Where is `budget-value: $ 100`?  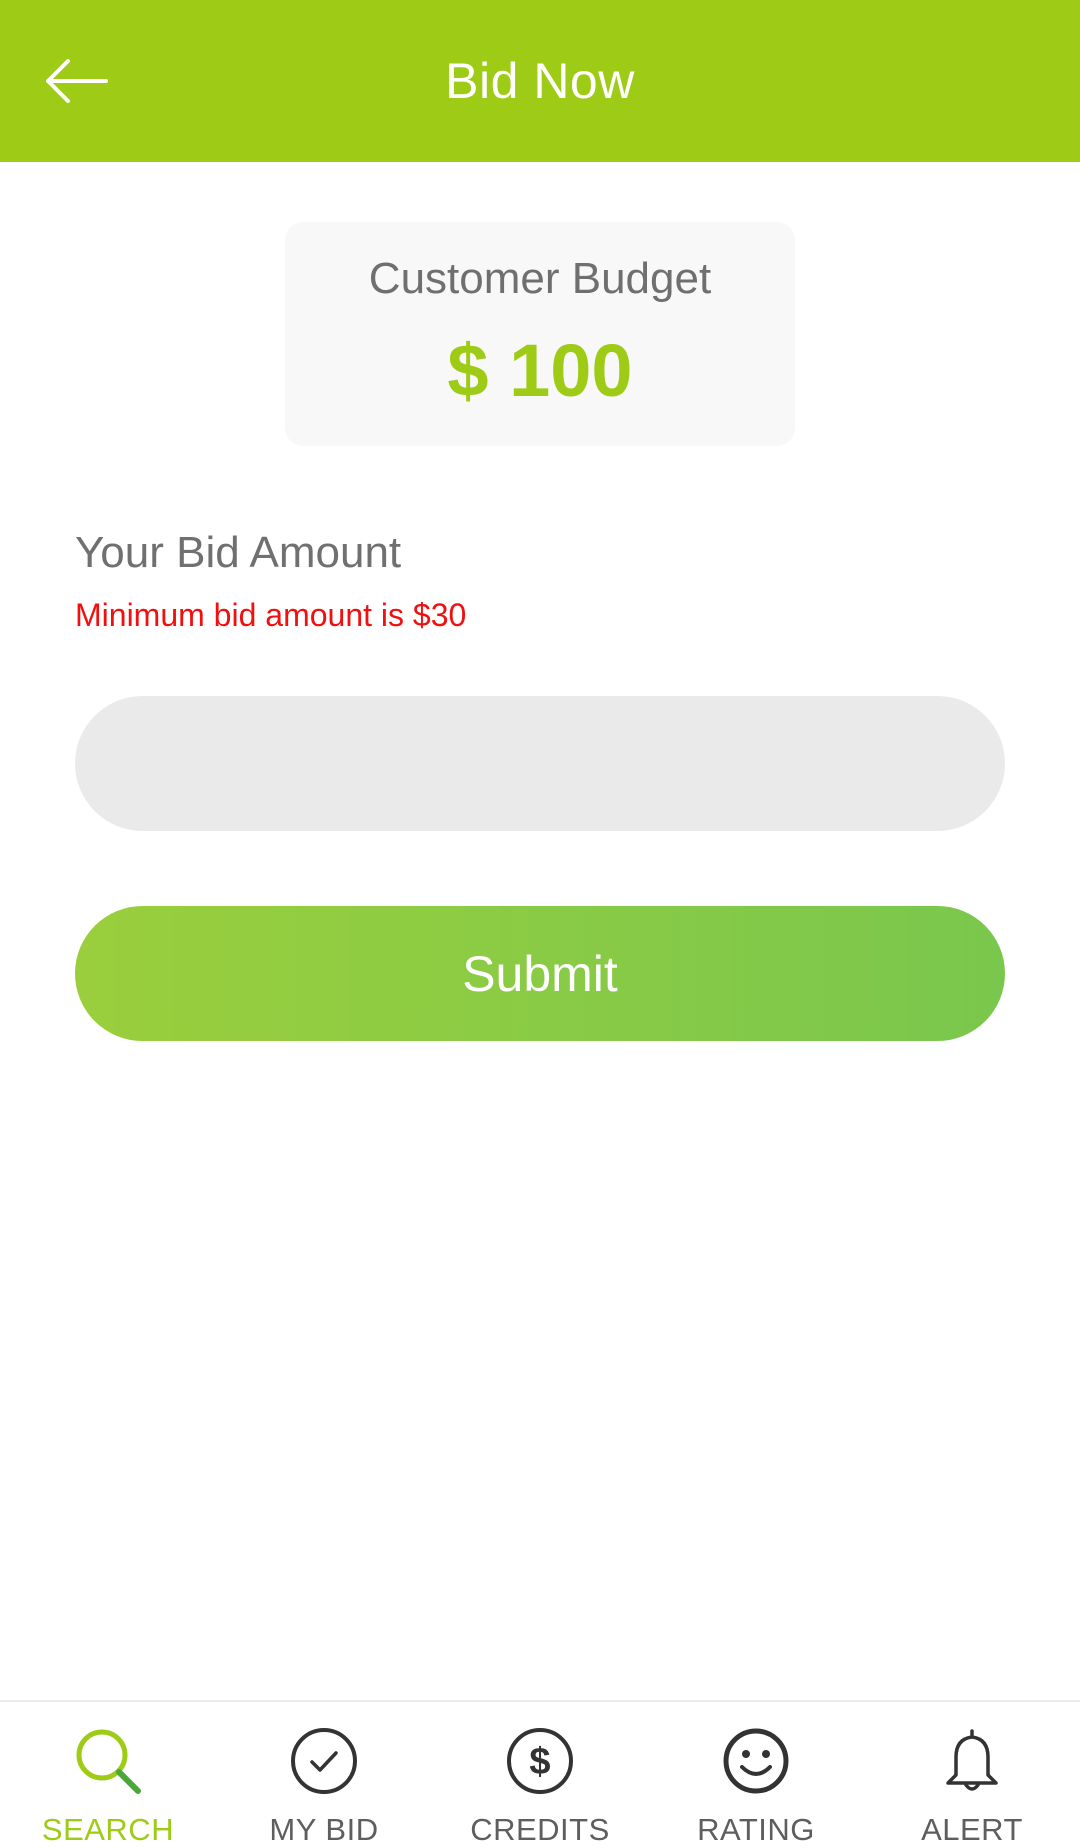 budget-value: $ 100 is located at coordinates (540, 370).